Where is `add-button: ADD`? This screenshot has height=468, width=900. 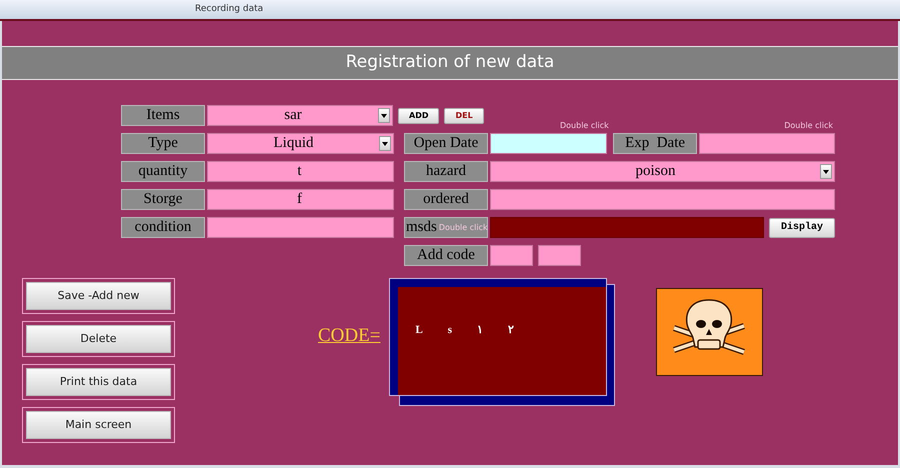 add-button: ADD is located at coordinates (419, 116).